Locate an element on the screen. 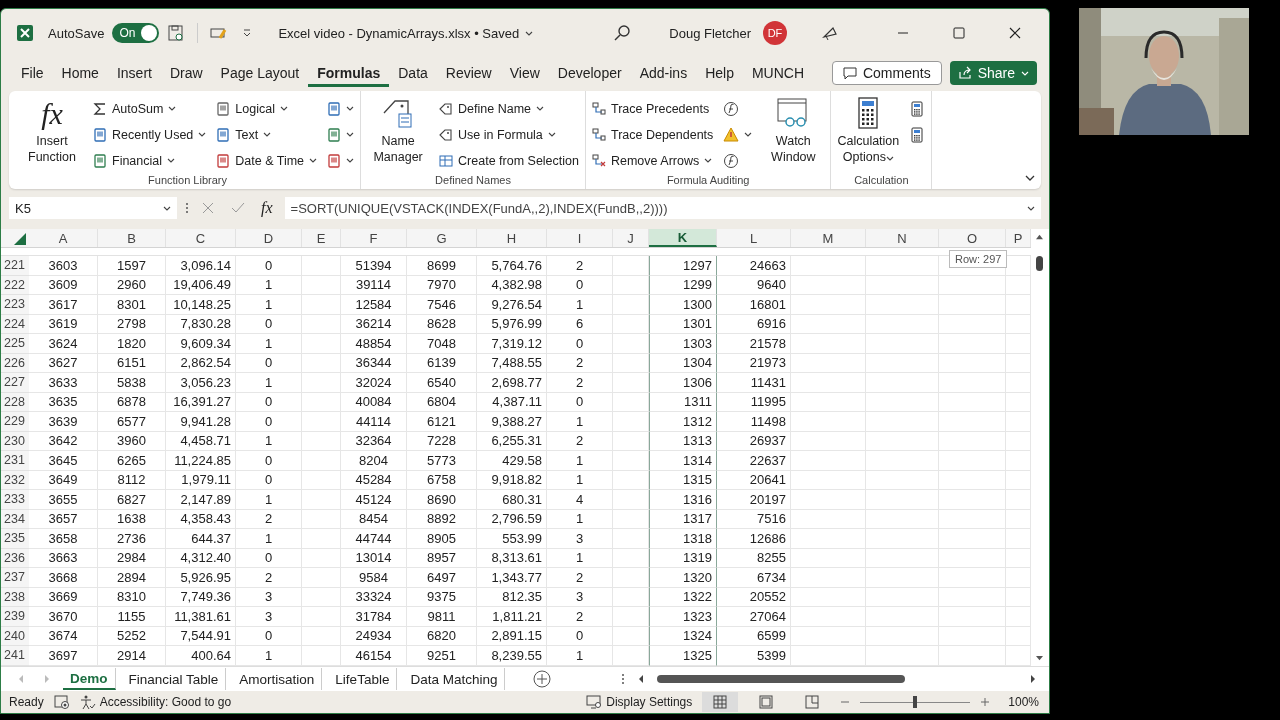  ribbon-button: Trace Precedents is located at coordinates (652, 108).